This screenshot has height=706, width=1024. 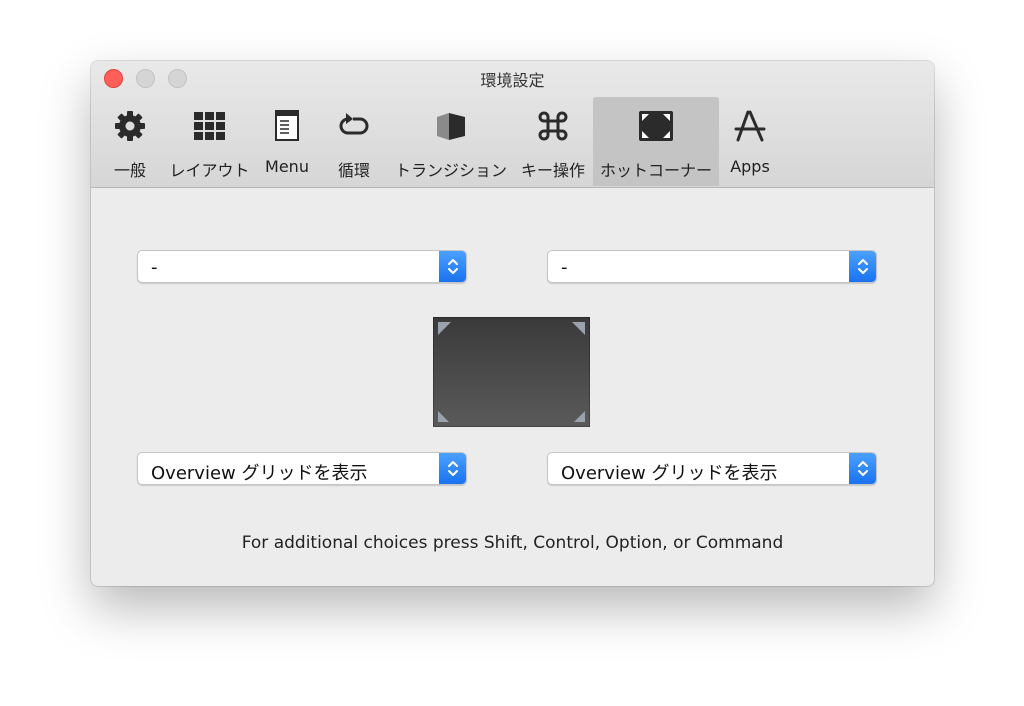 What do you see at coordinates (287, 129) in the screenshot?
I see `menu-window-icon` at bounding box center [287, 129].